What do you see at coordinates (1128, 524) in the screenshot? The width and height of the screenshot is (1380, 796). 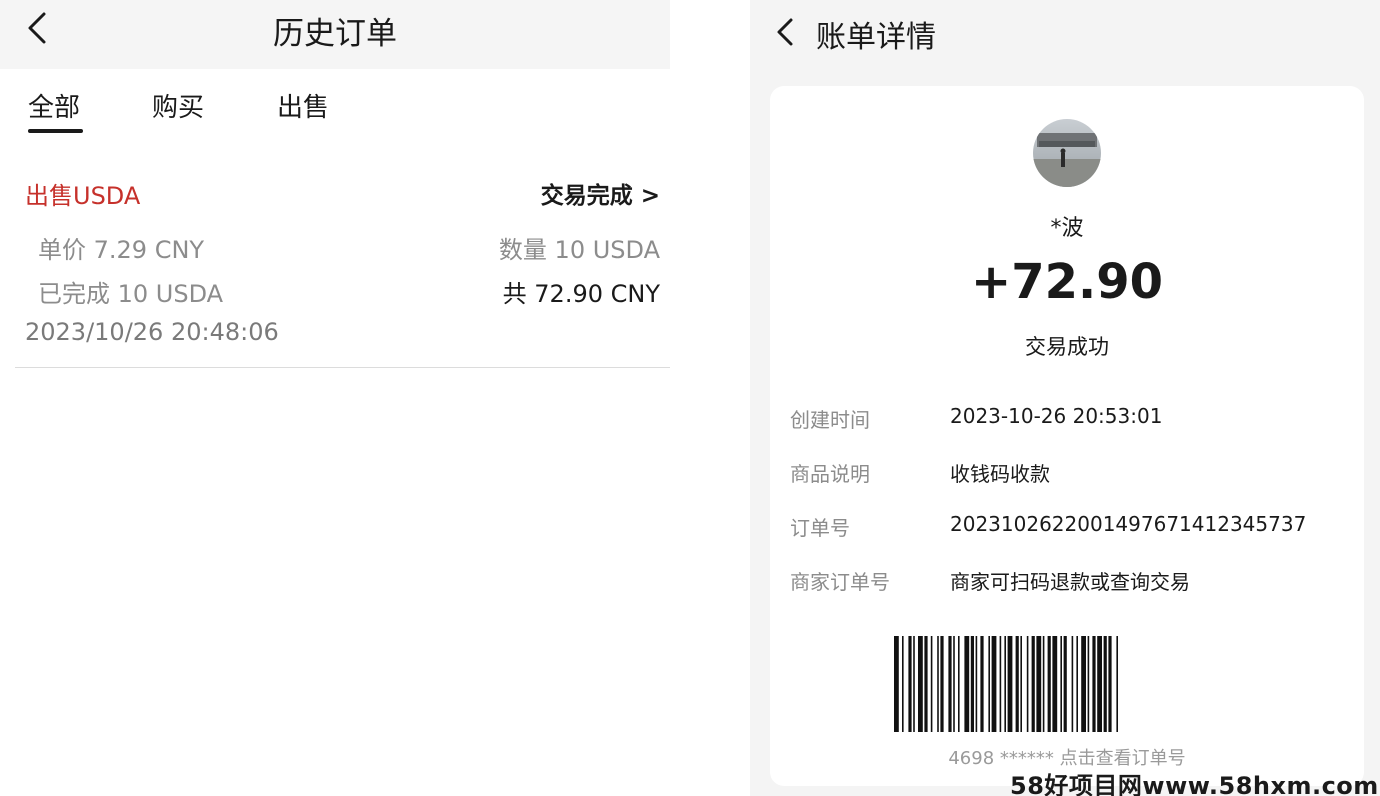 I see `detail-value: 2023102622001497671412345737` at bounding box center [1128, 524].